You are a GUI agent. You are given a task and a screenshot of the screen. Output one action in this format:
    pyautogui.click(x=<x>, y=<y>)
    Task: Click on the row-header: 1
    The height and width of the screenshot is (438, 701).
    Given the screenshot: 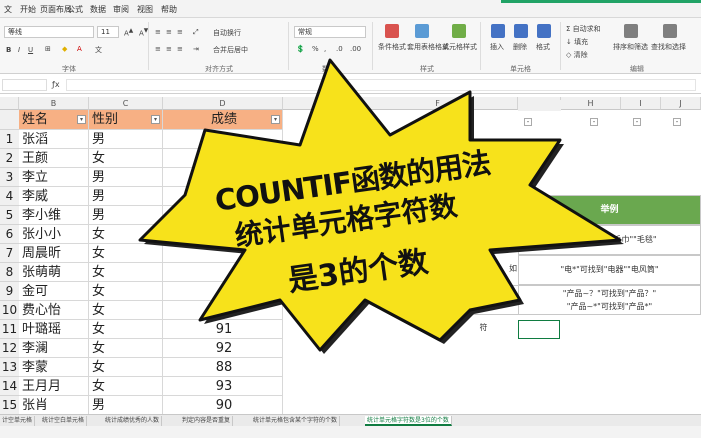 What is the action you would take?
    pyautogui.click(x=9, y=139)
    